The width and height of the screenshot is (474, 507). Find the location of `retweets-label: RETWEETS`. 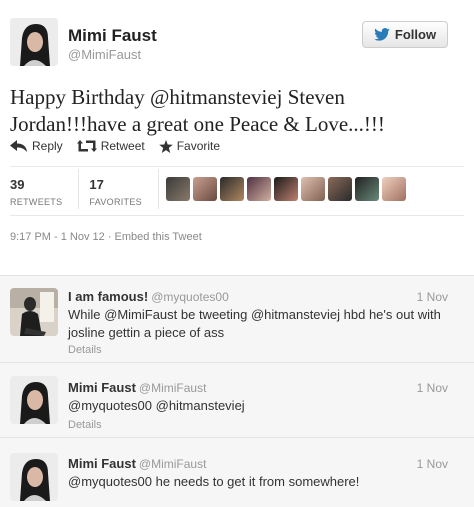

retweets-label: RETWEETS is located at coordinates (36, 202).